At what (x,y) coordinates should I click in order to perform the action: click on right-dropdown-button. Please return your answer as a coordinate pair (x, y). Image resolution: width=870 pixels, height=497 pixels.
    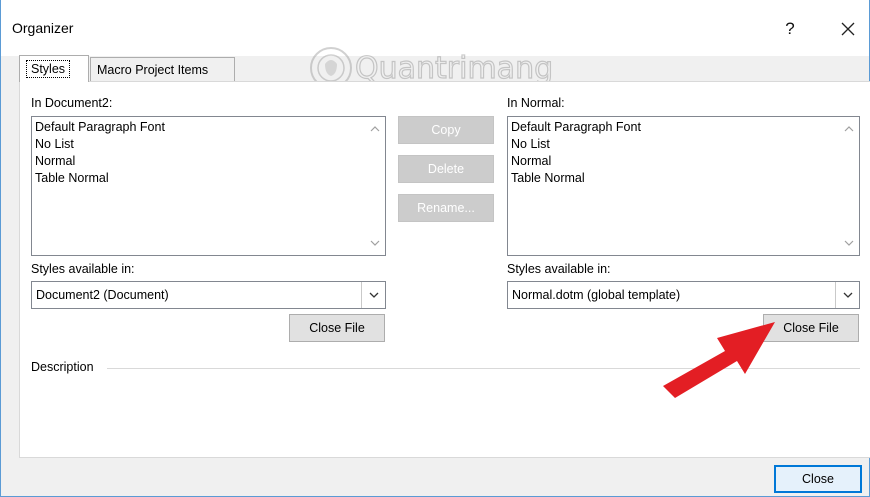
    Looking at the image, I should click on (847, 295).